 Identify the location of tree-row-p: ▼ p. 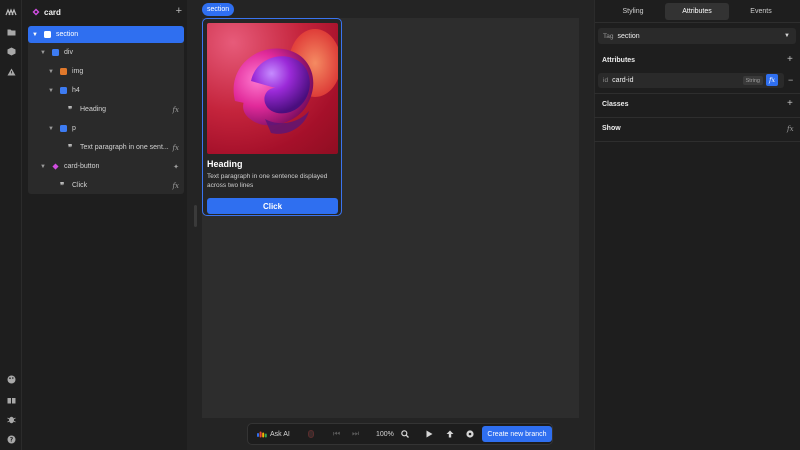
(106, 128).